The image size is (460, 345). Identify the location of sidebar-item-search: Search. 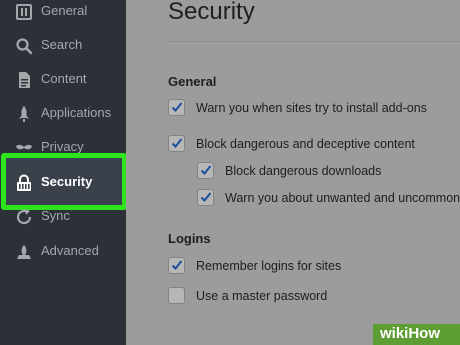
(63, 46).